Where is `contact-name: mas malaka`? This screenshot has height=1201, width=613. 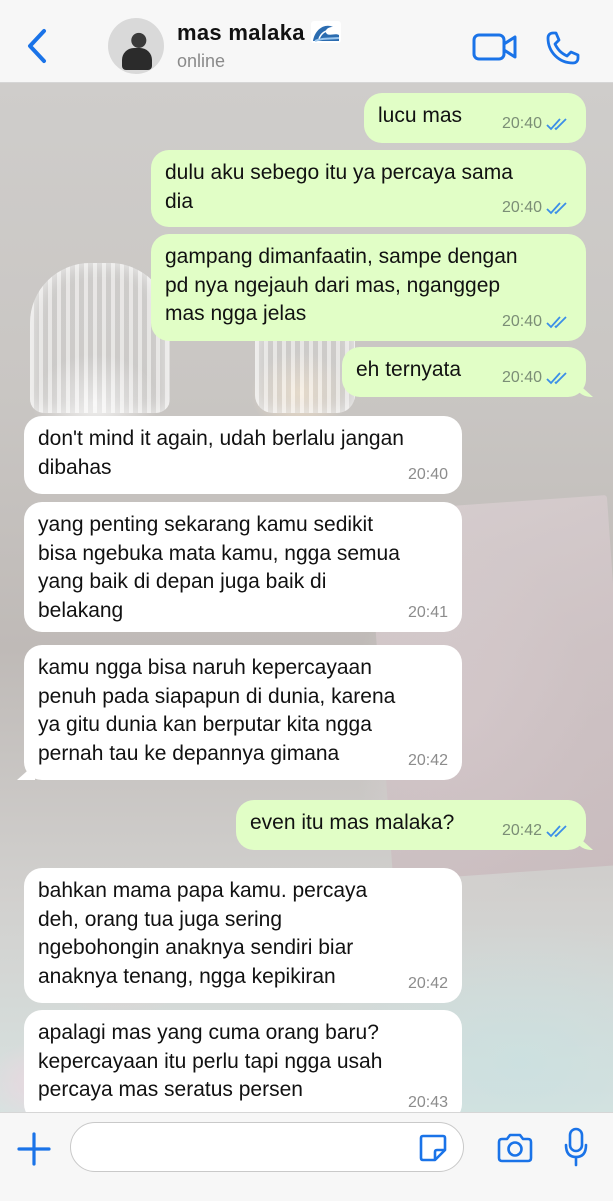 contact-name: mas malaka is located at coordinates (259, 33).